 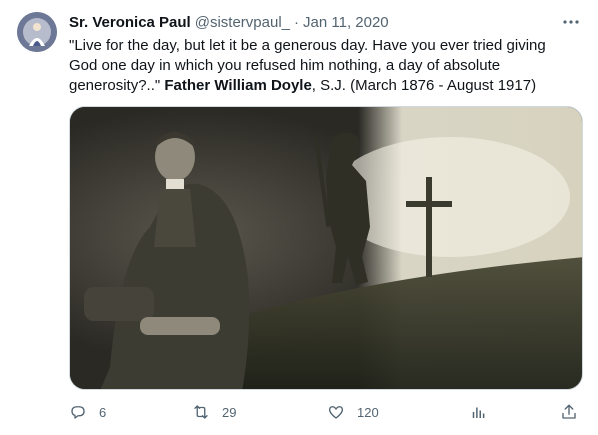 I want to click on retweet-count: 29, so click(x=229, y=412).